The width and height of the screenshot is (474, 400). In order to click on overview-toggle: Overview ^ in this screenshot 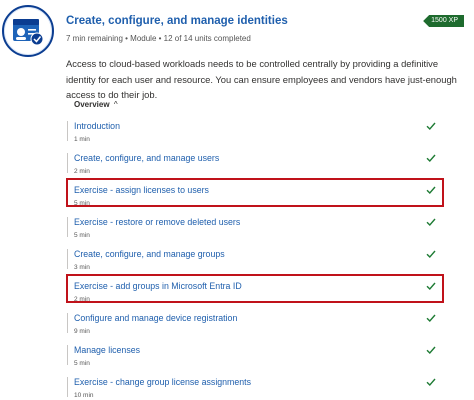, I will do `click(96, 104)`.